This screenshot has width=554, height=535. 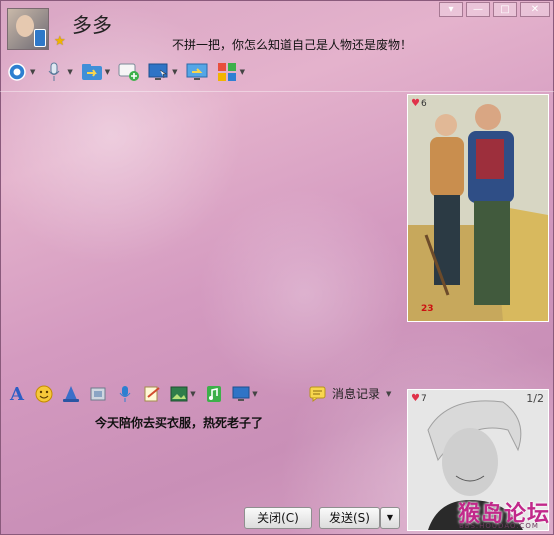 I want to click on magic-expression-button, so click(x=71, y=394).